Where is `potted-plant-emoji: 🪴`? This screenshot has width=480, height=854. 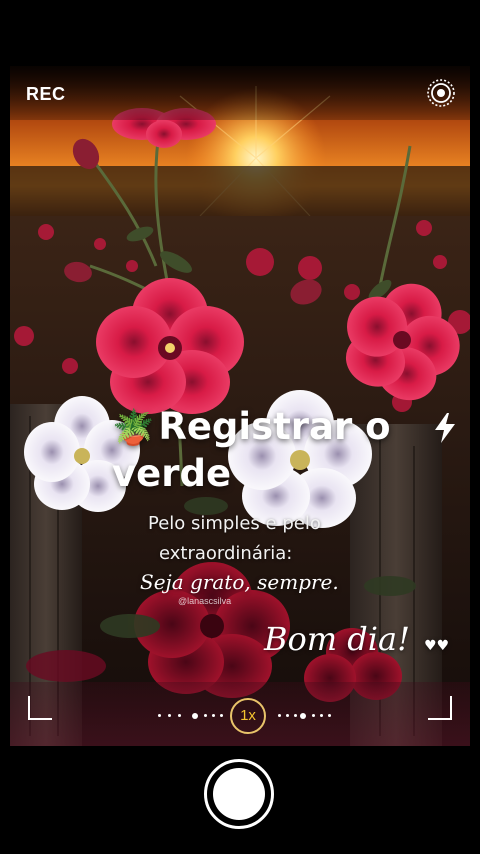 potted-plant-emoji: 🪴 is located at coordinates (133, 428).